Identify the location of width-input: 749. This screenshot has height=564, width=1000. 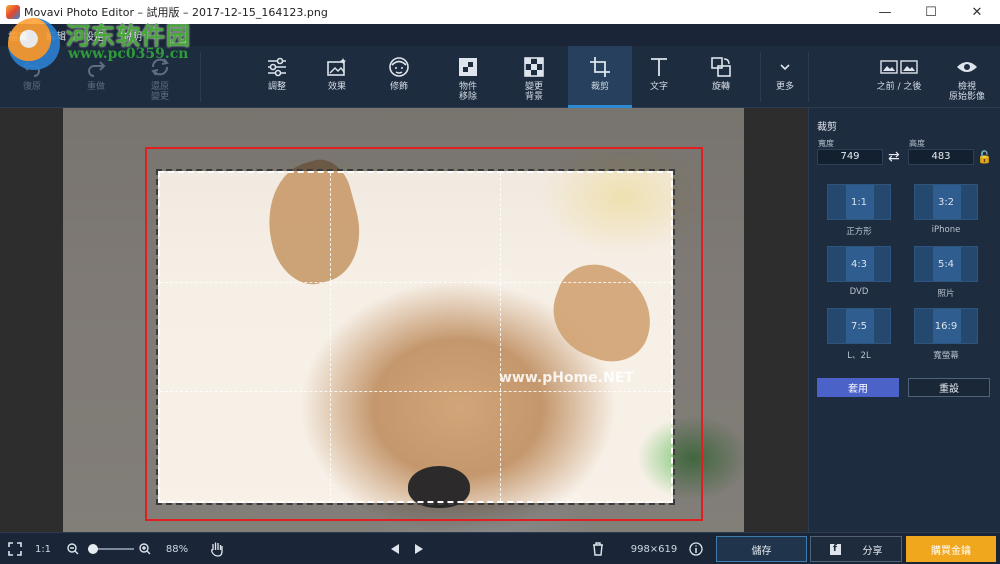
(850, 157).